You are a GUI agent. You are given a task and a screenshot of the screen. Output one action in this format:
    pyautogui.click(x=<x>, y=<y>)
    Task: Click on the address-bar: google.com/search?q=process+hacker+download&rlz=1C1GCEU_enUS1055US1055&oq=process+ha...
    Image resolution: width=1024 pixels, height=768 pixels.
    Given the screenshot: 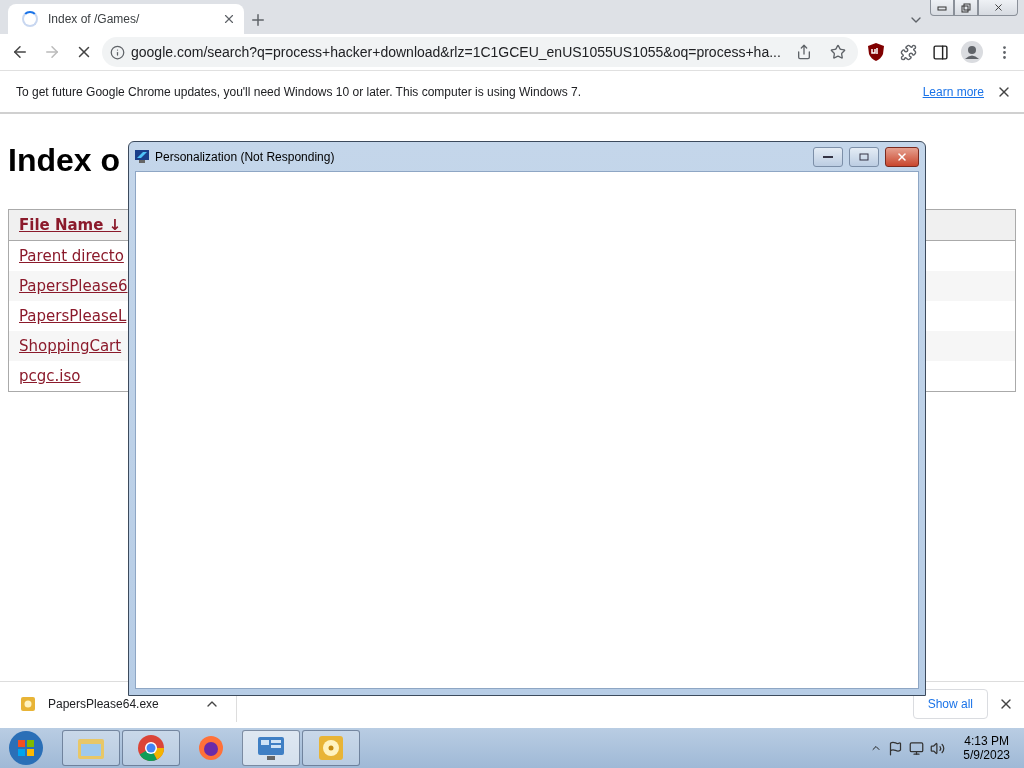 What is the action you would take?
    pyautogui.click(x=480, y=52)
    